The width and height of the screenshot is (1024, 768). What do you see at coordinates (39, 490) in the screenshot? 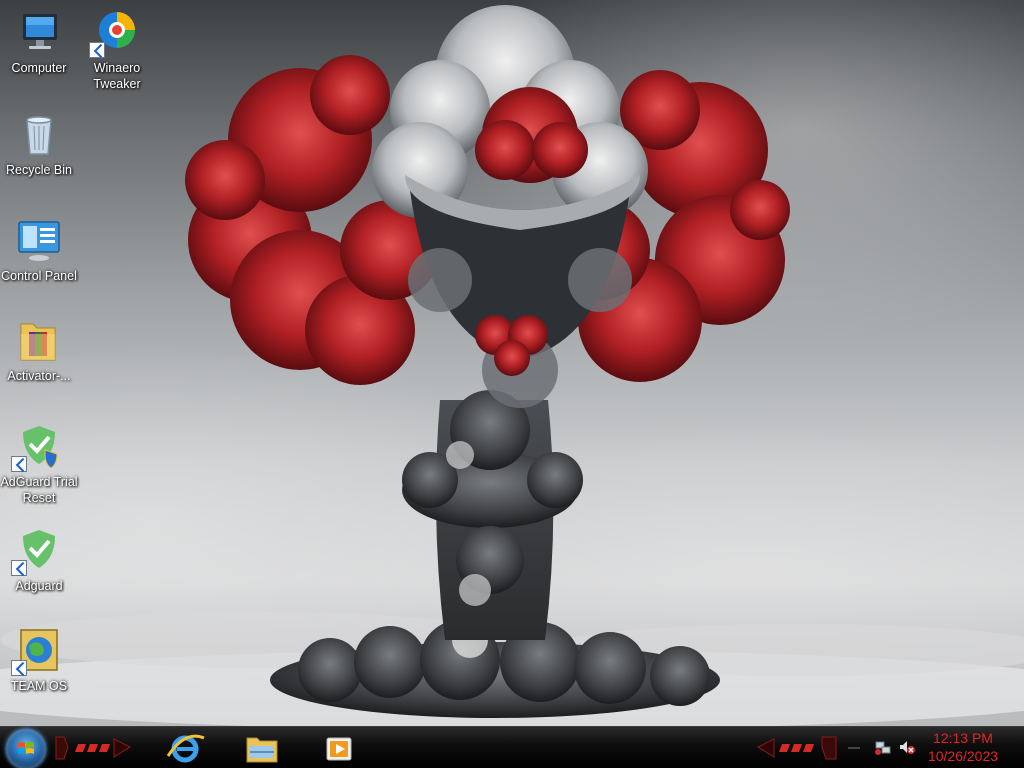
I see `desktop-icon-label: AdGuard Trial Reset` at bounding box center [39, 490].